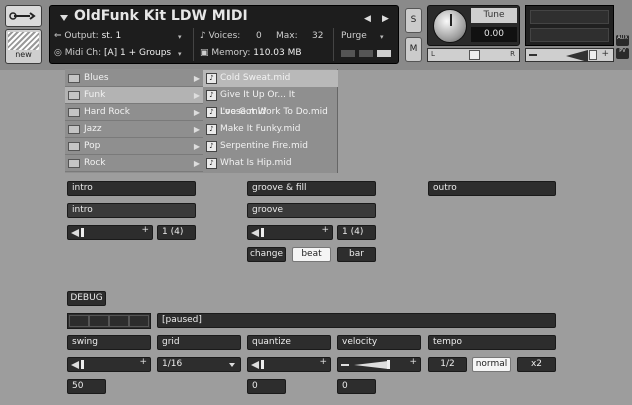  Describe the element at coordinates (266, 386) in the screenshot. I see `quantize-value: 0` at that location.